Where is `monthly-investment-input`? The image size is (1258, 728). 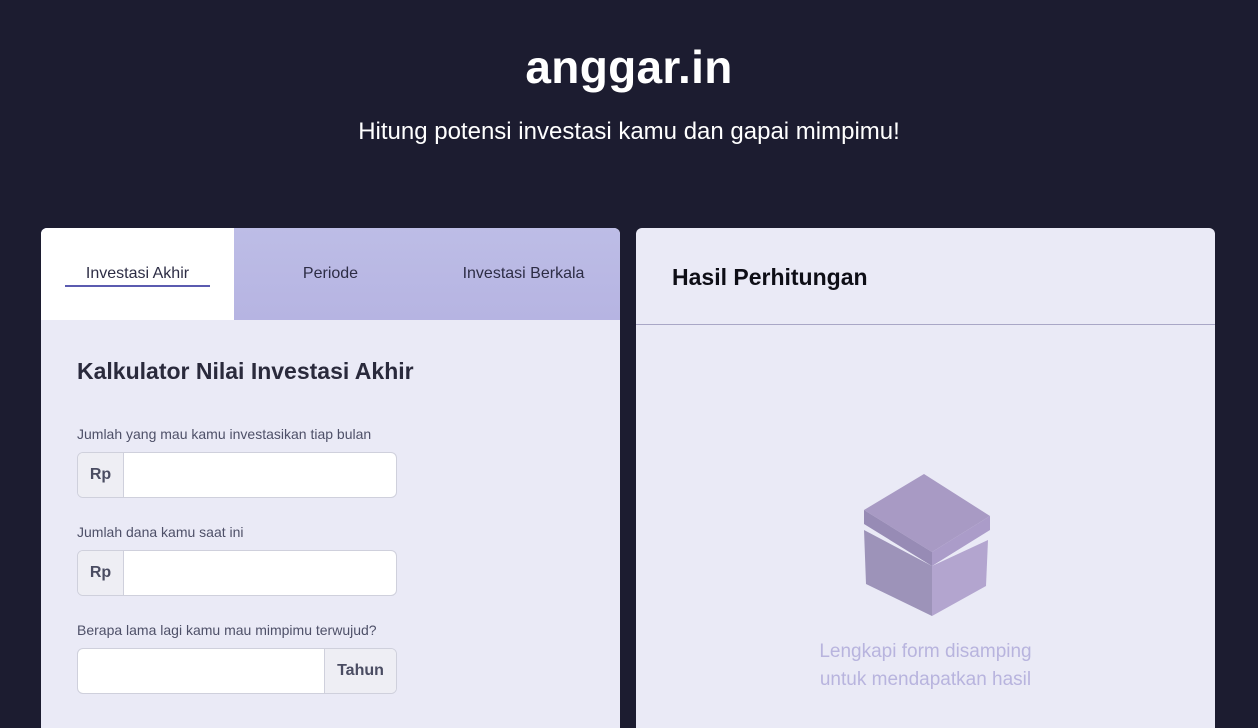
monthly-investment-input is located at coordinates (260, 475).